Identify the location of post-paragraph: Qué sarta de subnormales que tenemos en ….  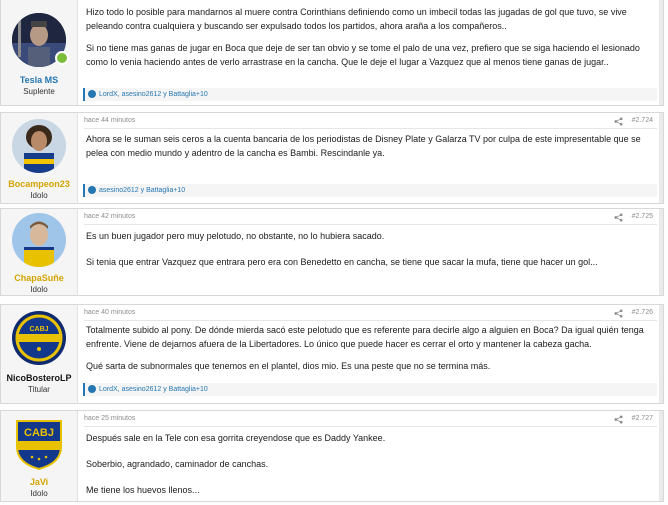
(288, 366).